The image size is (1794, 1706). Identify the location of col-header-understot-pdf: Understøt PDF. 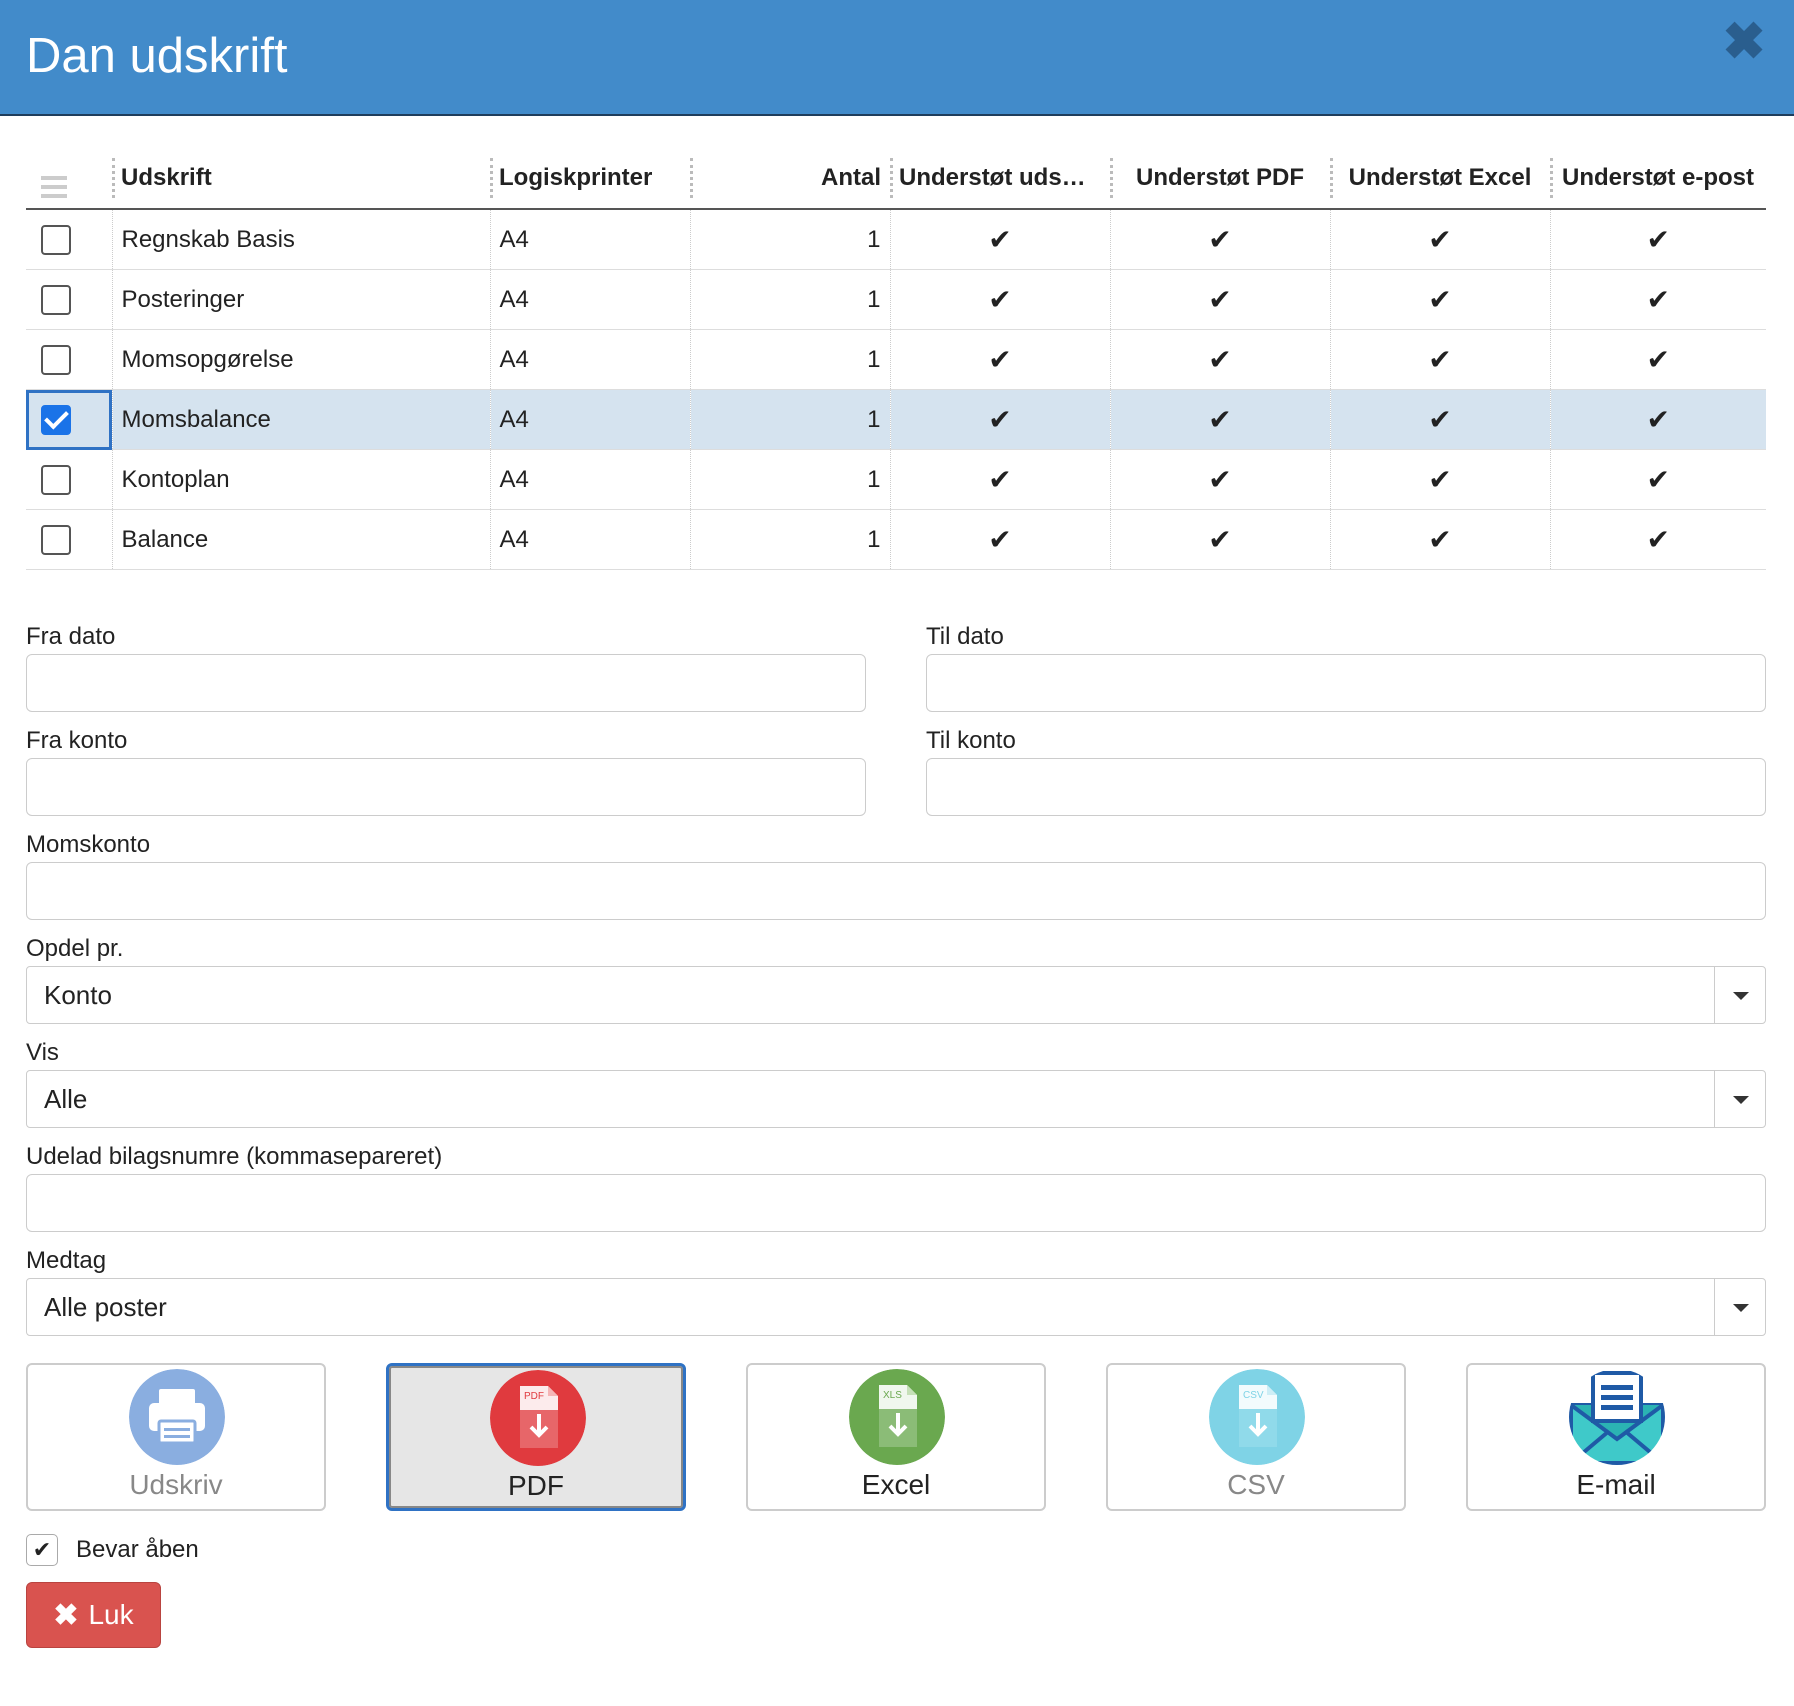
(1220, 179).